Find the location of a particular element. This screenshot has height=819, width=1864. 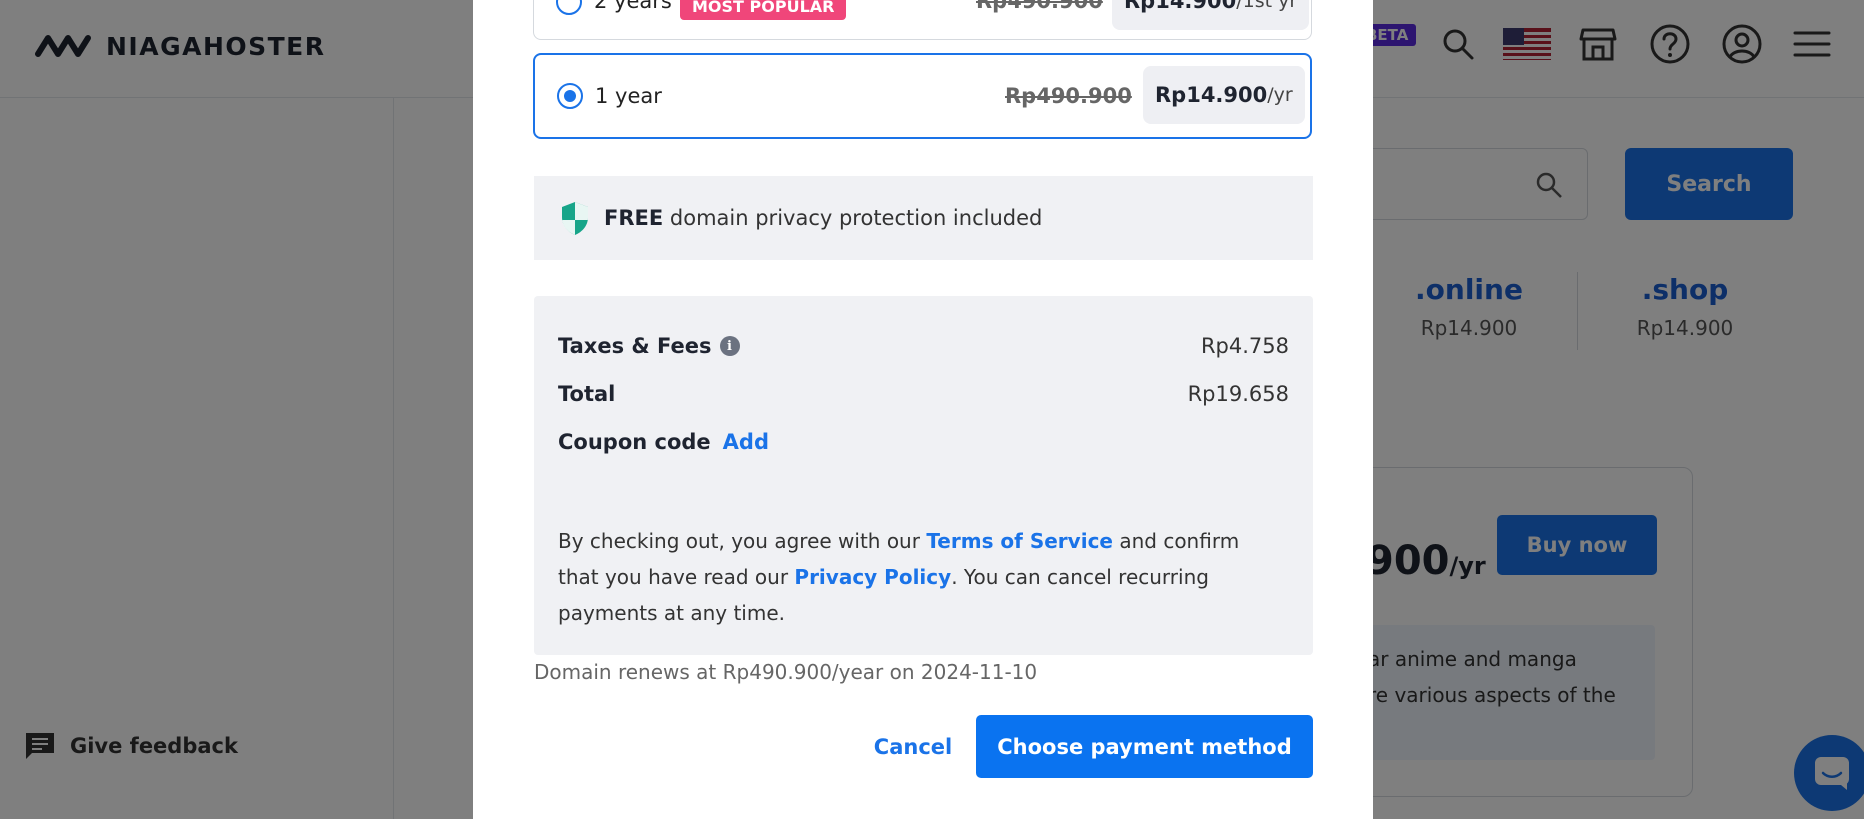

taxes-fees-label: Taxes & Fees is located at coordinates (635, 346).